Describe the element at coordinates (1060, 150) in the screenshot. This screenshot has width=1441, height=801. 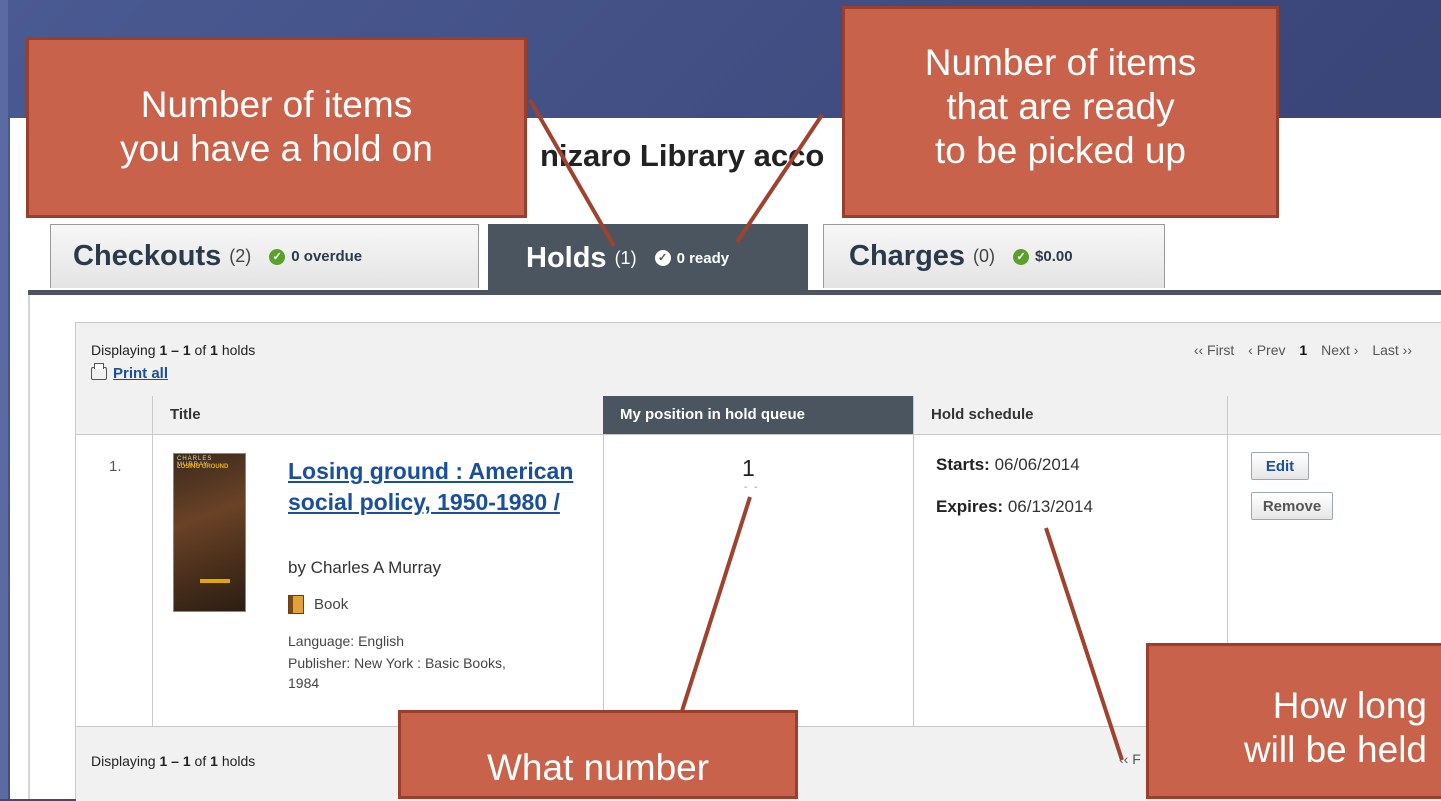
I see `callout-line: to be picked up` at that location.